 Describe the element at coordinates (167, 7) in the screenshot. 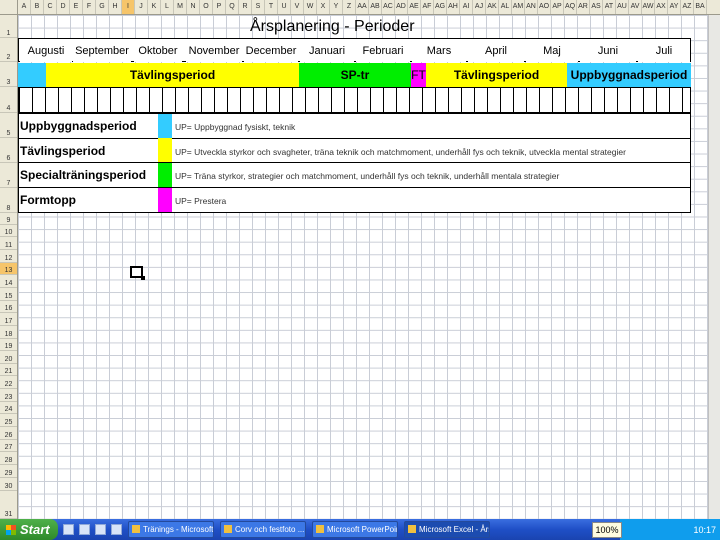

I see `column-header: L` at that location.